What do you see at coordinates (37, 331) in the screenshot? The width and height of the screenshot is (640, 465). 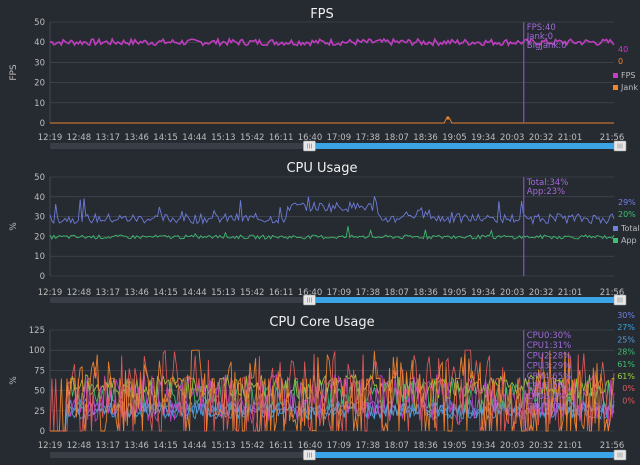 I see `y-tick-label: 125` at bounding box center [37, 331].